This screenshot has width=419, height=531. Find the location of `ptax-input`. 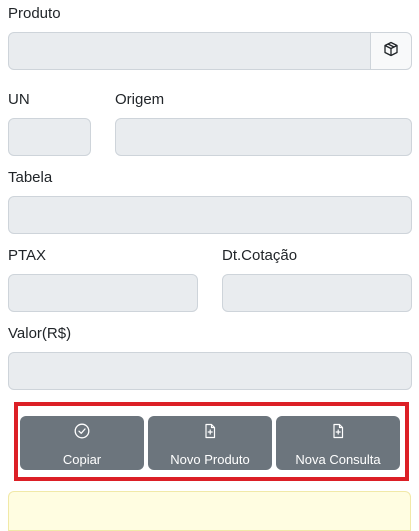

ptax-input is located at coordinates (103, 293).